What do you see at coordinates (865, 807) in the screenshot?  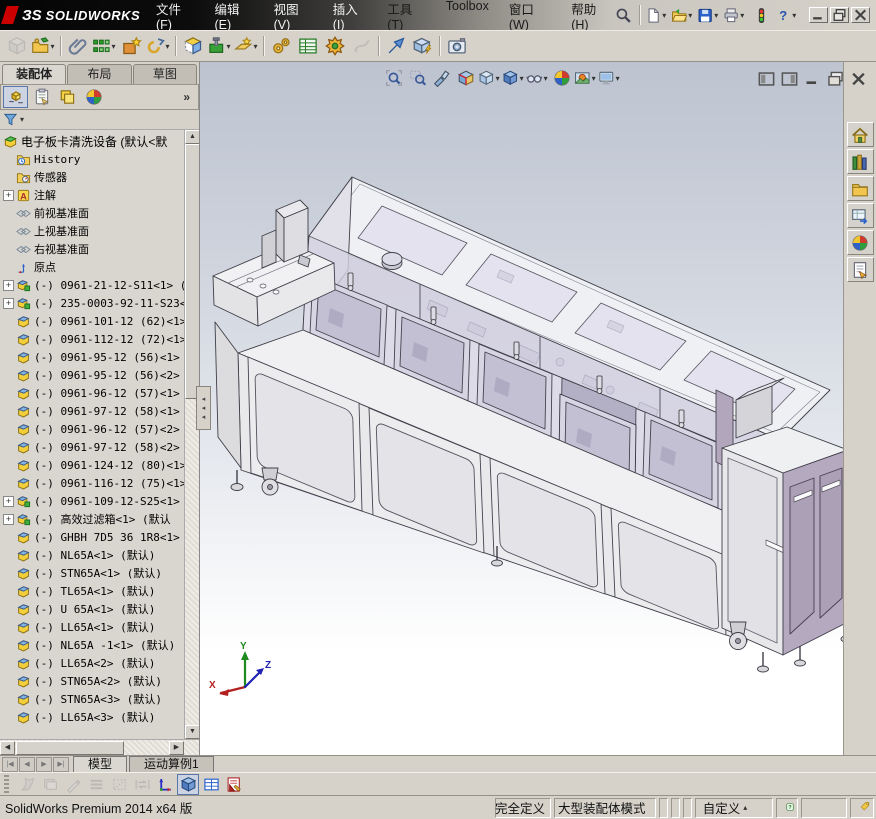 I see `tag-icon` at bounding box center [865, 807].